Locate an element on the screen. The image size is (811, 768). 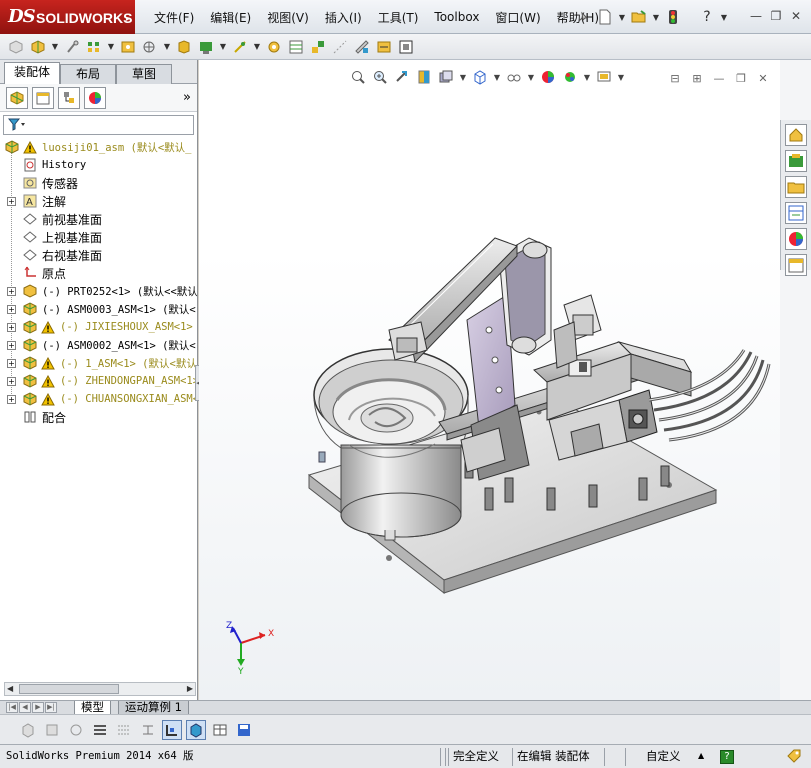
unit-system-selector: 自定义 is located at coordinates (663, 757).